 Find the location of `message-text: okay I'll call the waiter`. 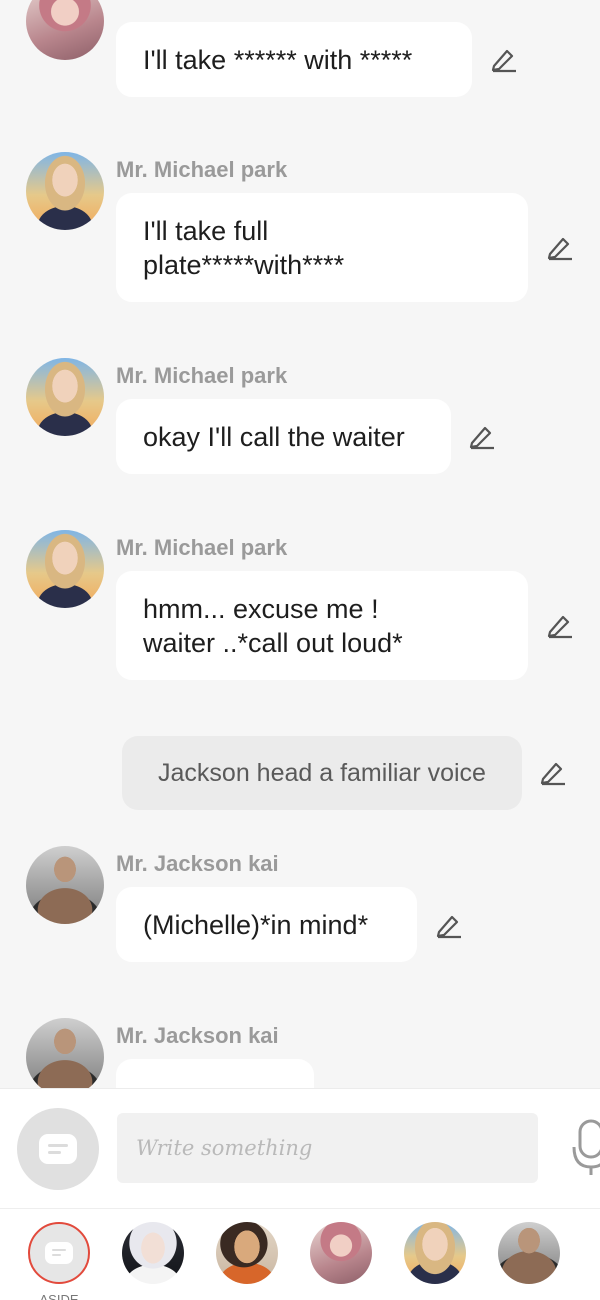

message-text: okay I'll call the waiter is located at coordinates (274, 436).